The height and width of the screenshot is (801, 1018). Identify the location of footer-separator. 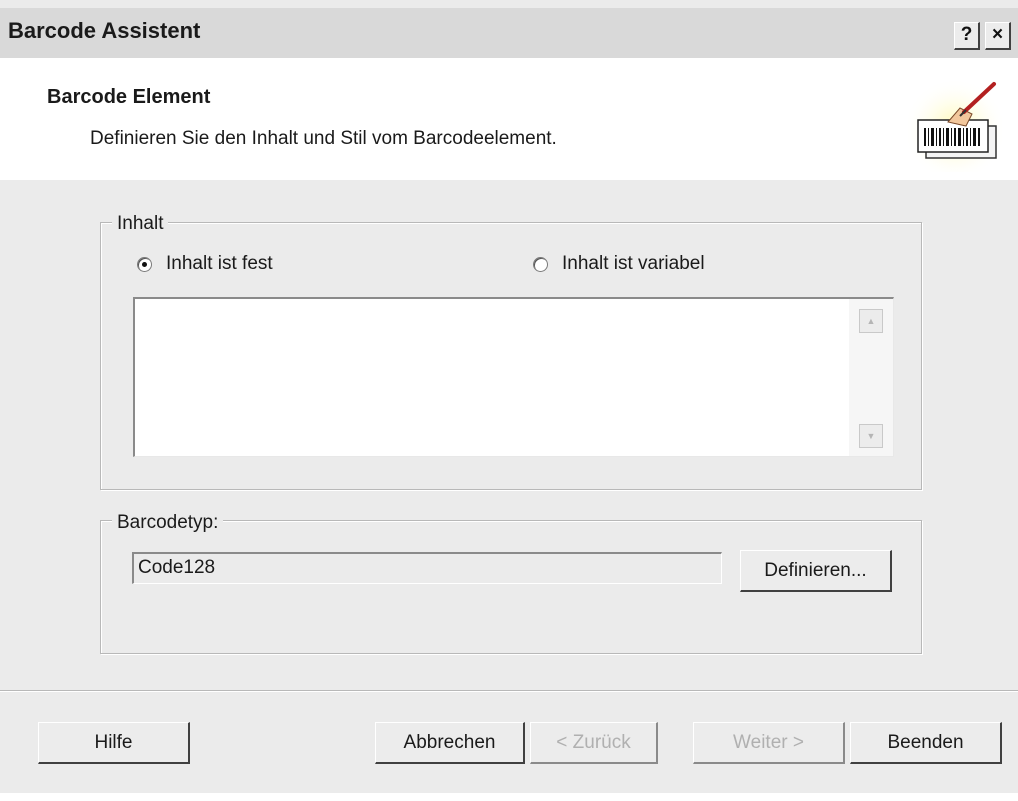
(509, 691).